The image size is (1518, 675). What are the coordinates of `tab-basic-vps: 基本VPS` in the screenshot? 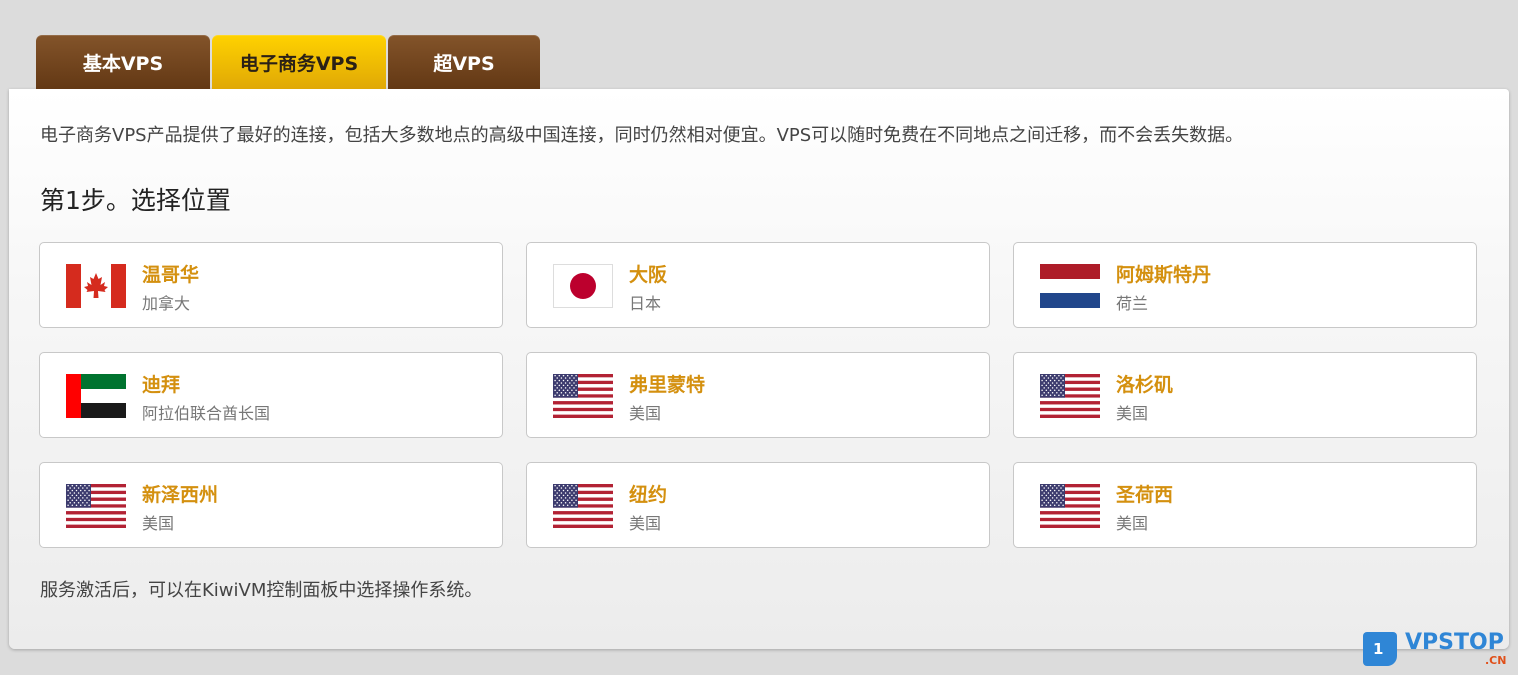 It's located at (123, 62).